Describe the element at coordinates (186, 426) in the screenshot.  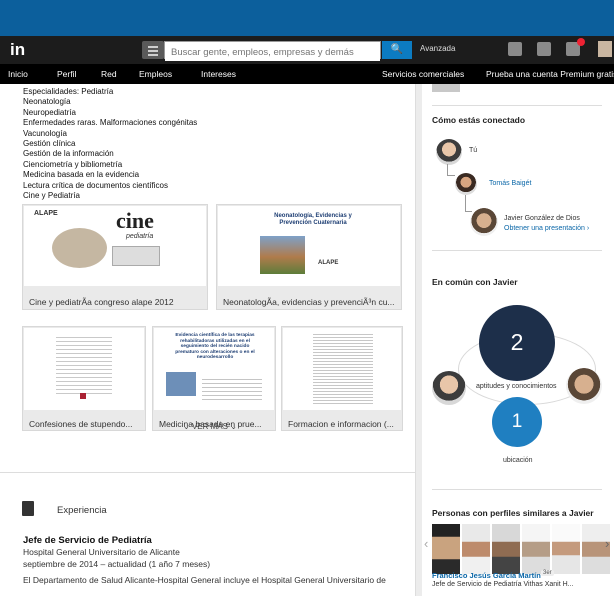
I see `chevron-down-icon: ⌄` at that location.